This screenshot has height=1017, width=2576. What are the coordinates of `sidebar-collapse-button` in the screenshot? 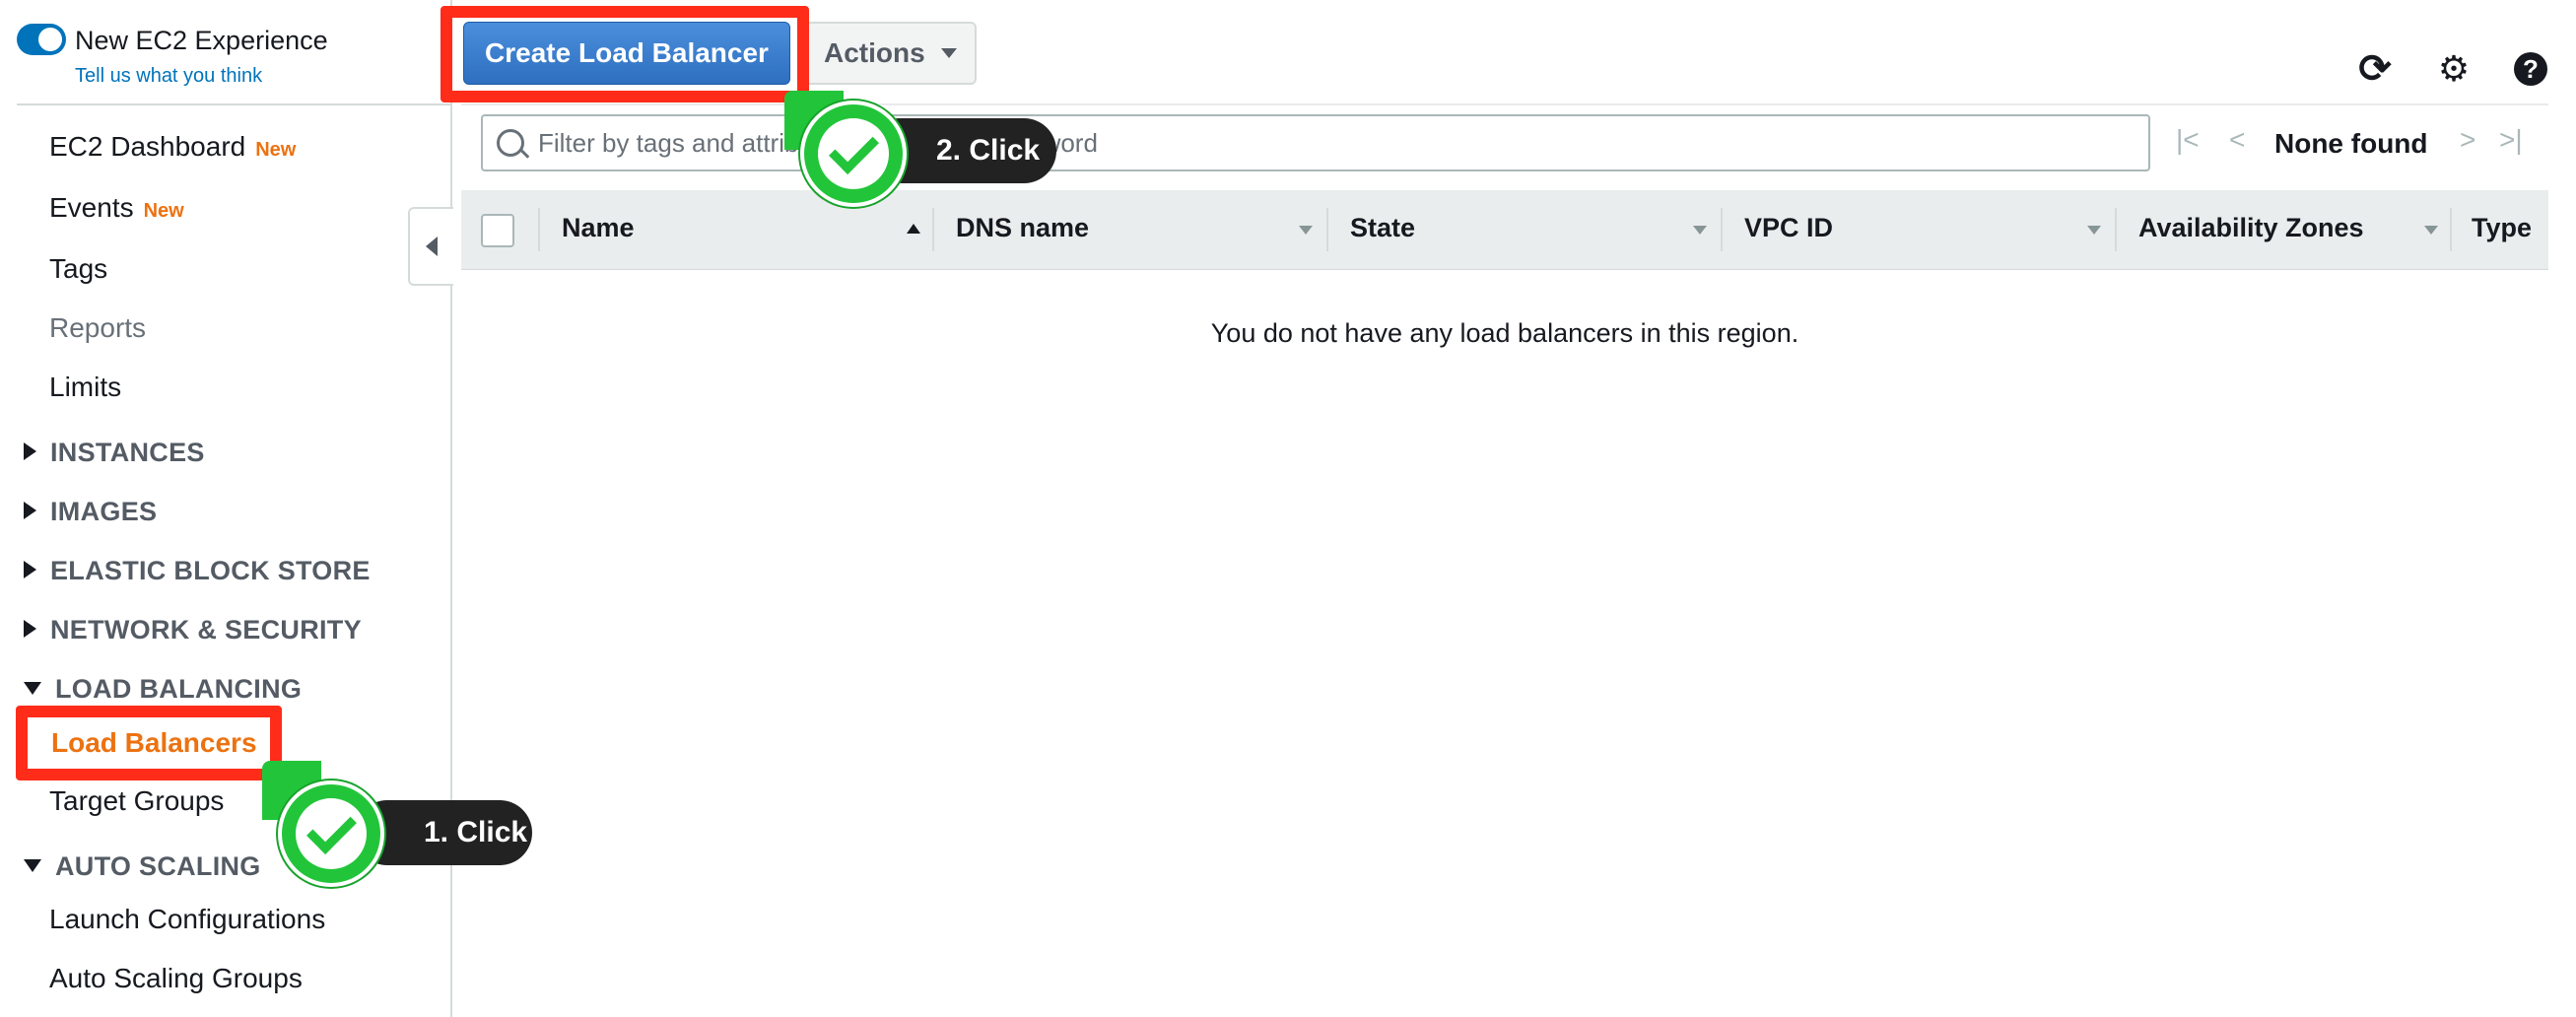 It's located at (430, 246).